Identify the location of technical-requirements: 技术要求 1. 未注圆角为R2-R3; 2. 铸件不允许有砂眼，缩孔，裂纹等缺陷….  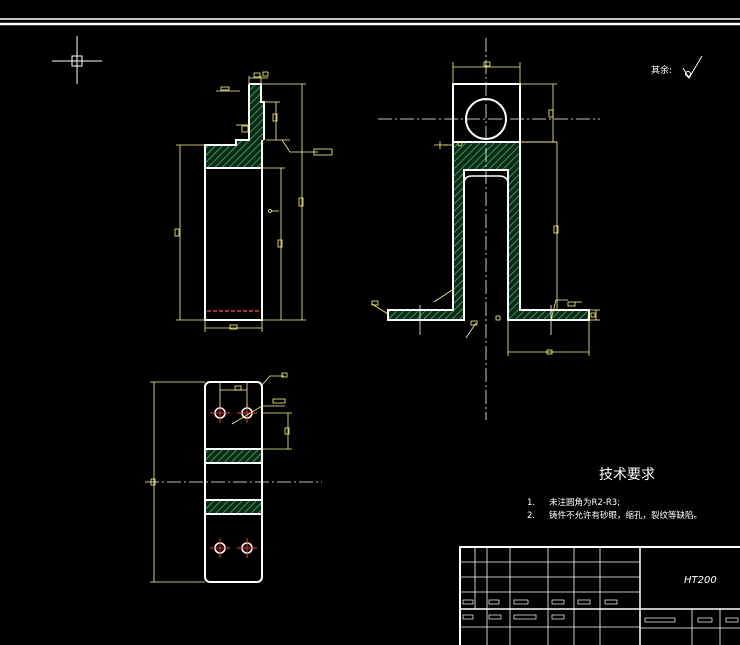
(614, 494).